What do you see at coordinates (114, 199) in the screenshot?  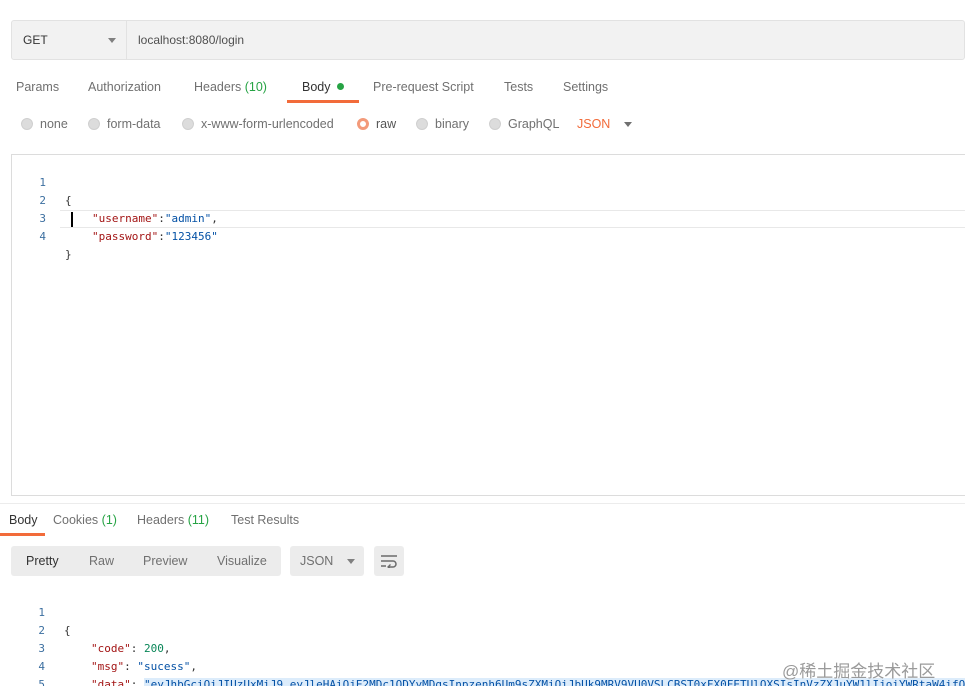 I see `code-line: 2 "username":"admin",` at bounding box center [114, 199].